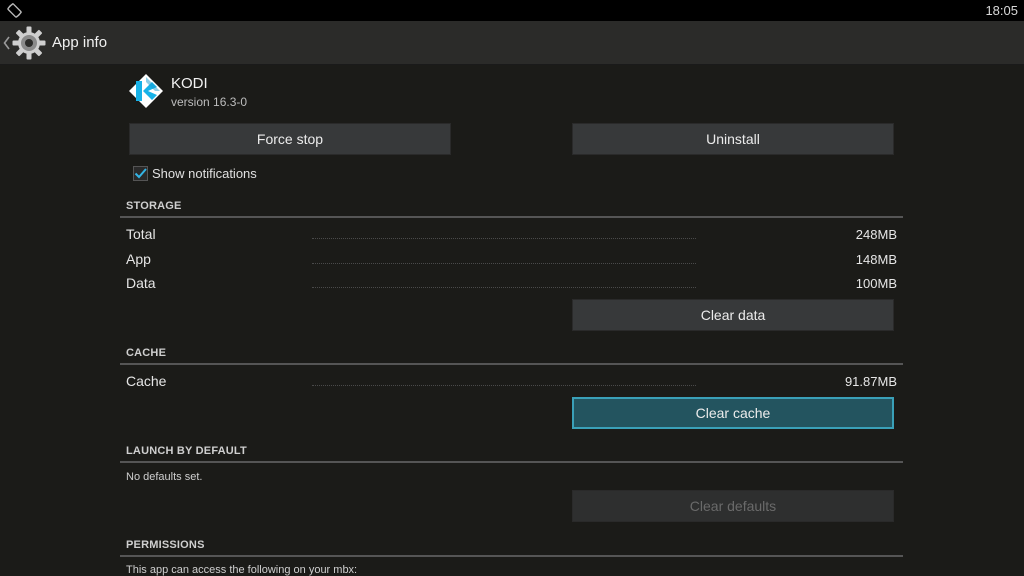  Describe the element at coordinates (146, 353) in the screenshot. I see `cache-section-title: CACHE` at that location.